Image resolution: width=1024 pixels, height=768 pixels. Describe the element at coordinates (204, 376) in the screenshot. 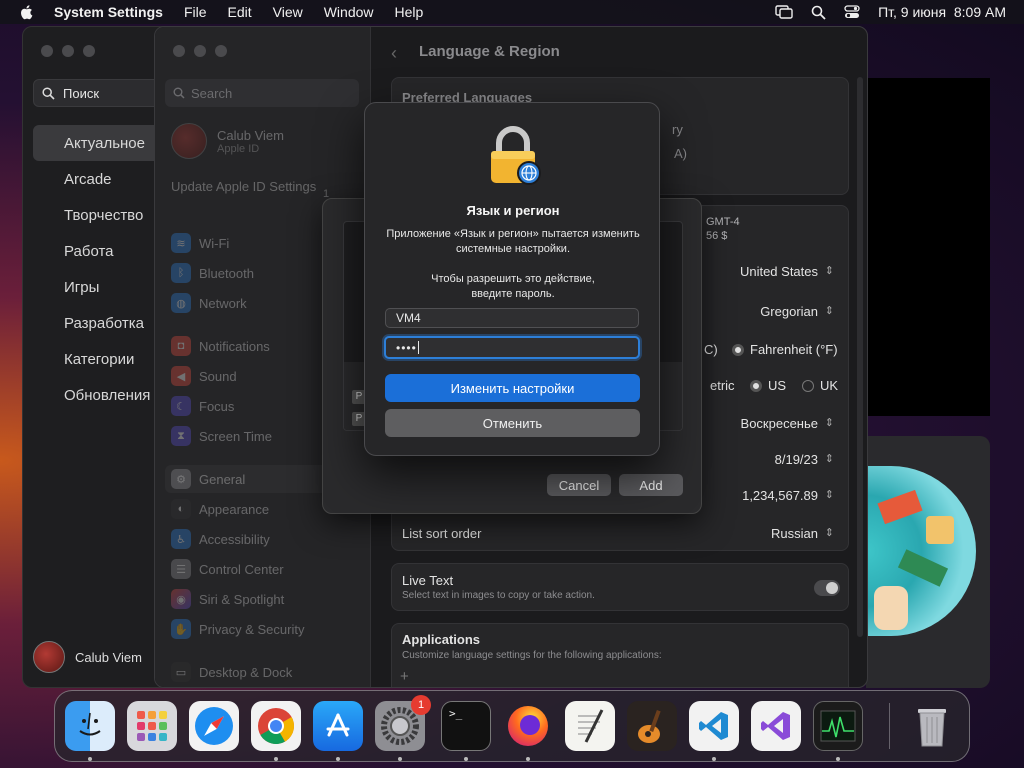

I see `sidebar-item-sound: ◀ Sound` at that location.